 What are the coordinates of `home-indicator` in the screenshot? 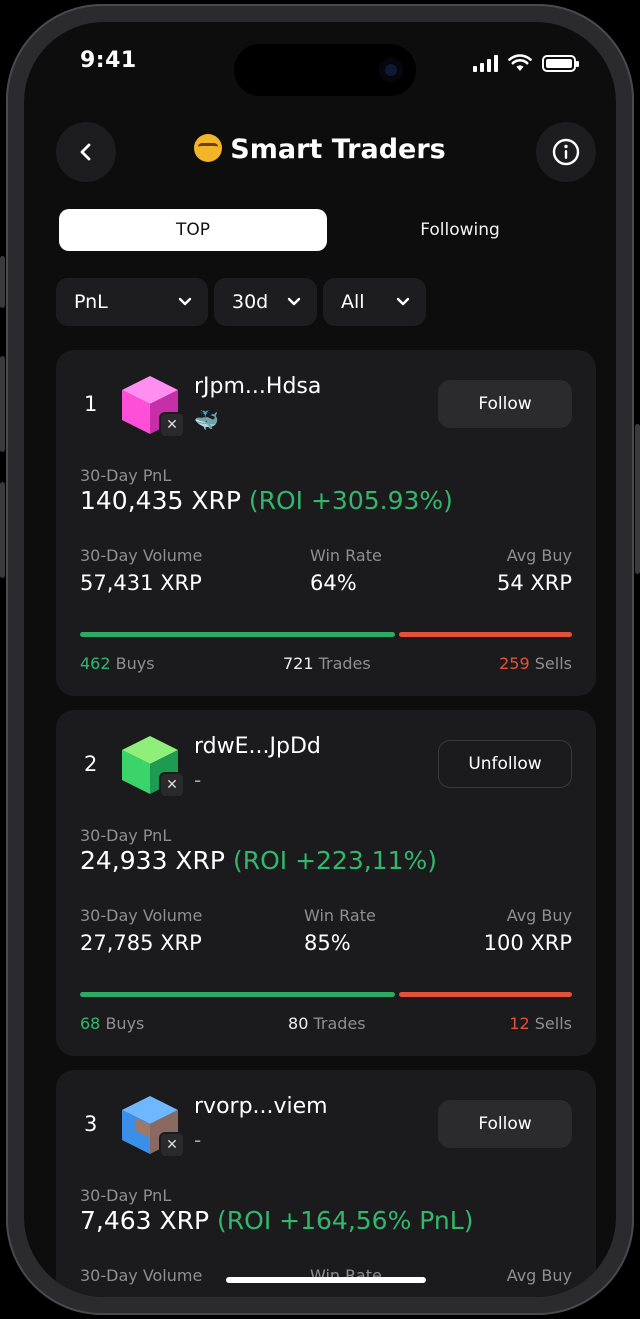 It's located at (326, 1280).